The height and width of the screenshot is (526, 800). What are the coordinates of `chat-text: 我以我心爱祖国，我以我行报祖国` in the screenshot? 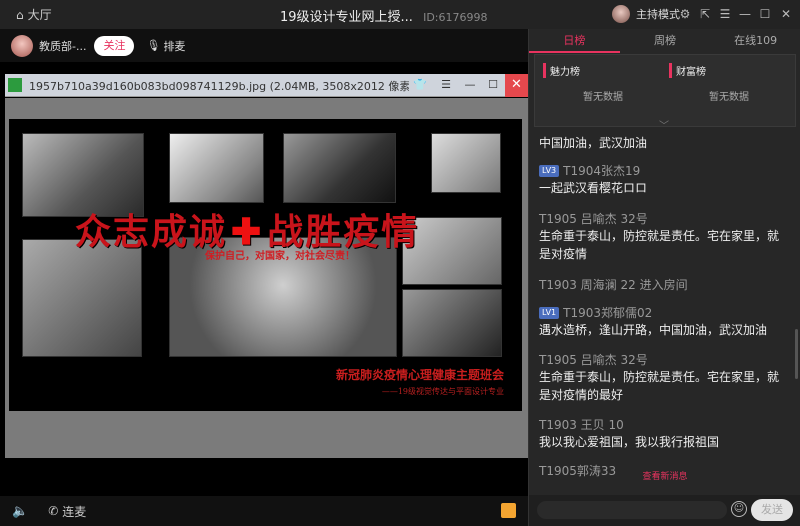 It's located at (629, 442).